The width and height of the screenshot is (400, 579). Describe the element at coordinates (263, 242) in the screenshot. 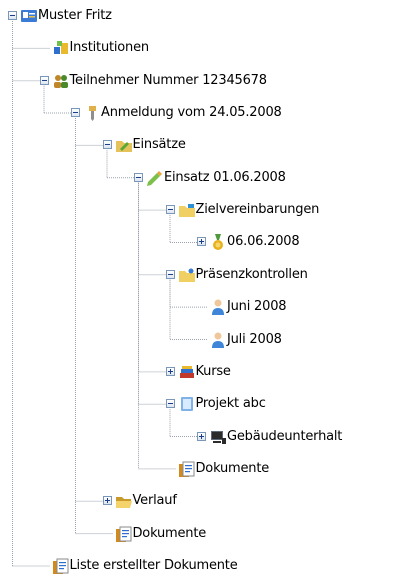

I see `tree-node-label: 06.06.2008` at that location.